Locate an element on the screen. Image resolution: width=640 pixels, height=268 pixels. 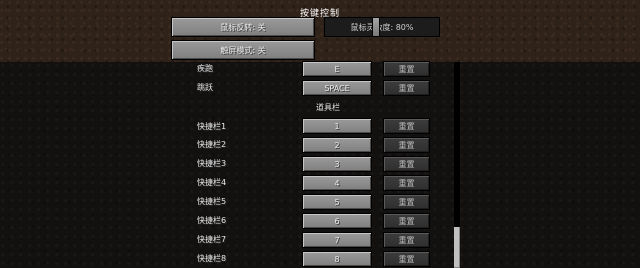
reset-button-hotbar-5: 重置 is located at coordinates (406, 202).